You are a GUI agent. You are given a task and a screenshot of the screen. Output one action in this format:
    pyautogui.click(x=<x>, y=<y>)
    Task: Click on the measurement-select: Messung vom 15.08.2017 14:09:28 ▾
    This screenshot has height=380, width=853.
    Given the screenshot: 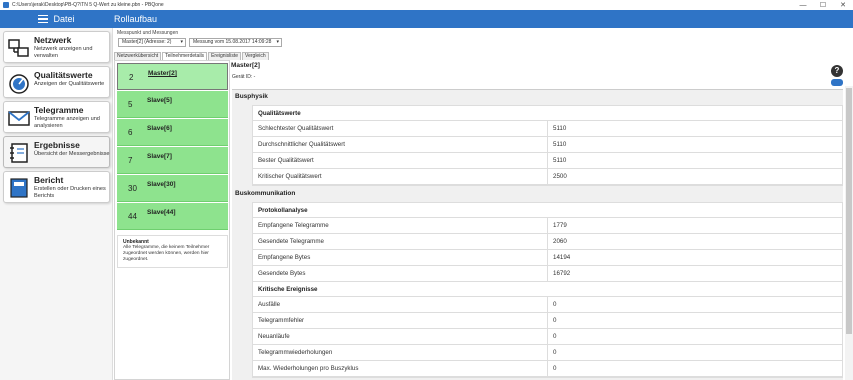 What is the action you would take?
    pyautogui.click(x=235, y=42)
    